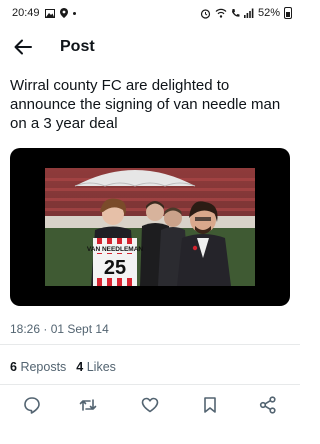 This screenshot has width=320, height=444. I want to click on action-bar, so click(150, 405).